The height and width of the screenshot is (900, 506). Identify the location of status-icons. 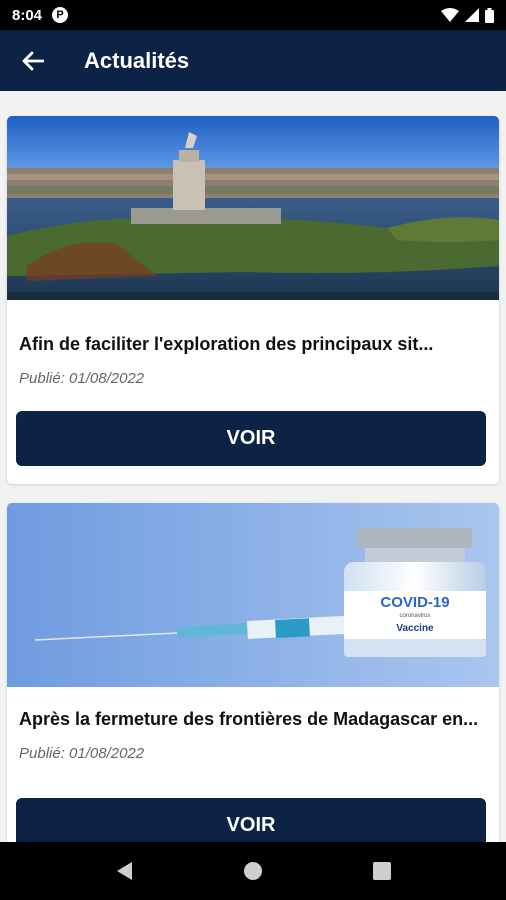
(467, 15).